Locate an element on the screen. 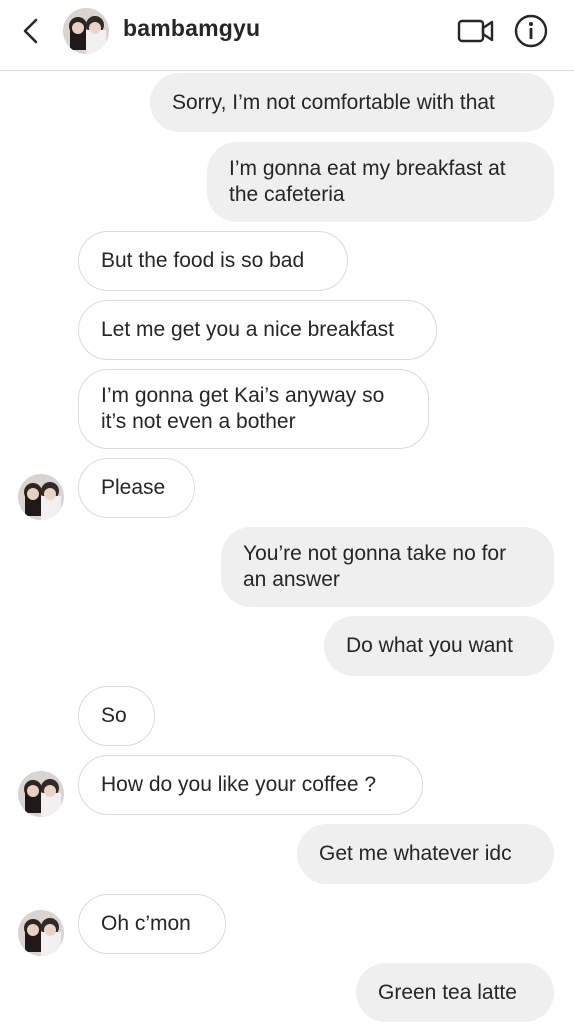 This screenshot has height=1024, width=574. chat-username: bambamgyu is located at coordinates (191, 28).